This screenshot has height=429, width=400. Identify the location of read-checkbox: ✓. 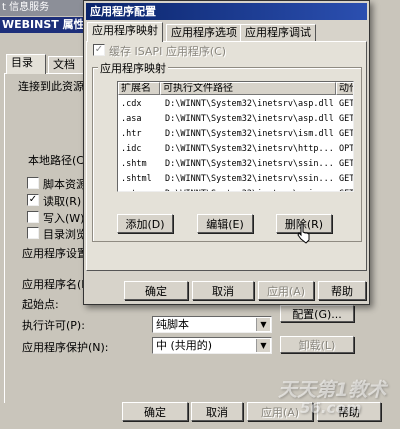
(33, 200).